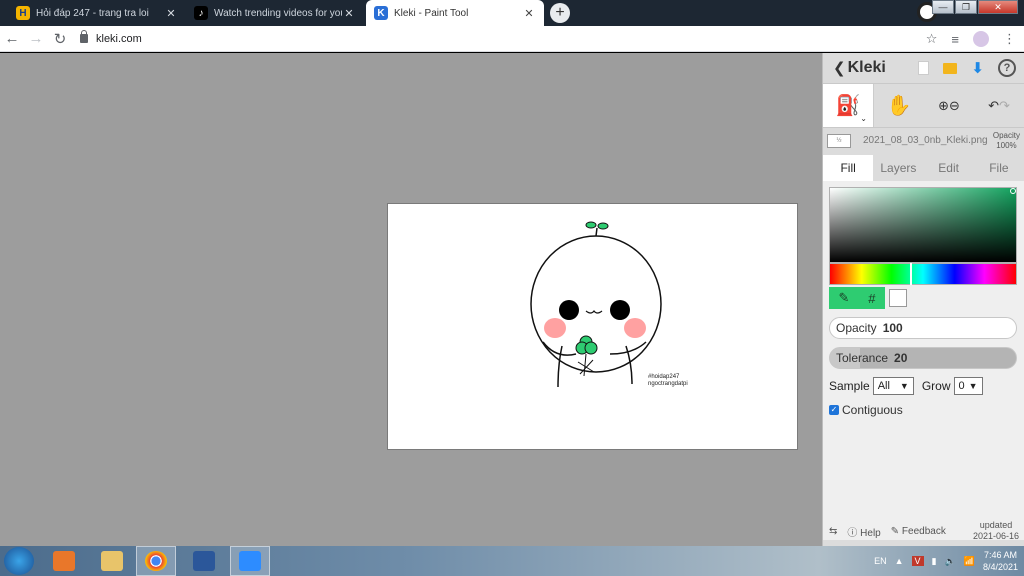 Image resolution: width=1024 pixels, height=576 pixels. I want to click on contiguous-checkbox: ✓, so click(834, 410).